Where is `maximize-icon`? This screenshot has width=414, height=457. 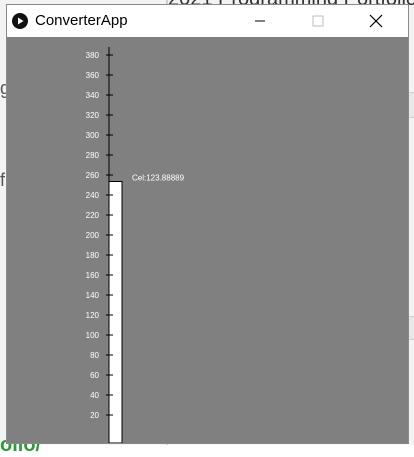
maximize-icon is located at coordinates (318, 21).